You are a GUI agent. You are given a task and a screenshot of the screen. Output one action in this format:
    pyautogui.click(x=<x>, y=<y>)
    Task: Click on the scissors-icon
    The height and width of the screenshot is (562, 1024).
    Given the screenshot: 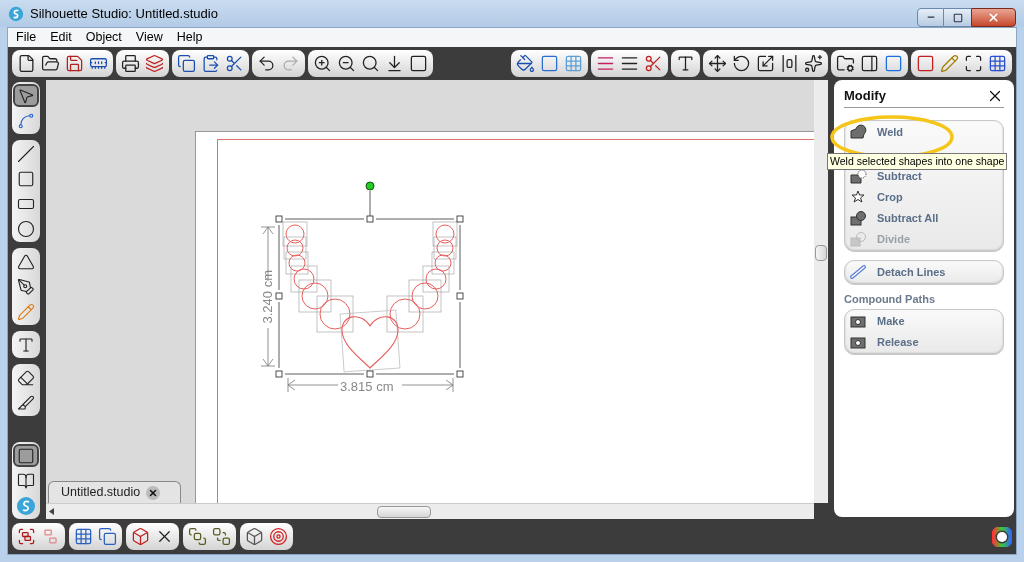 What is the action you would take?
    pyautogui.click(x=234, y=63)
    